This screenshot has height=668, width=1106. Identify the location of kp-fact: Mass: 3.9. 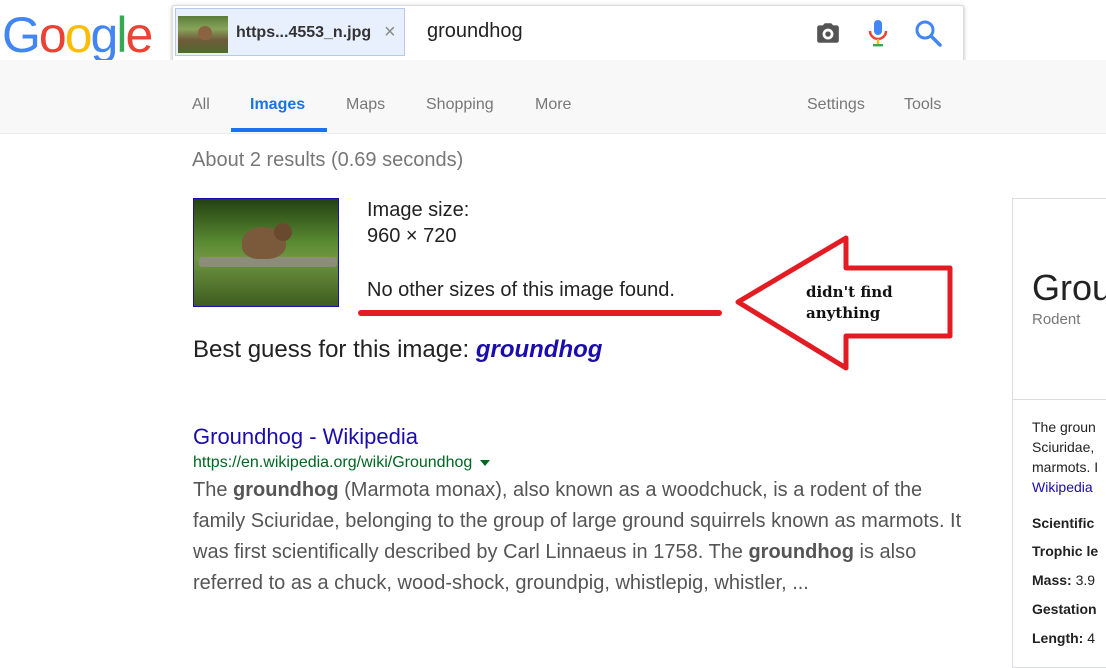
(1064, 580).